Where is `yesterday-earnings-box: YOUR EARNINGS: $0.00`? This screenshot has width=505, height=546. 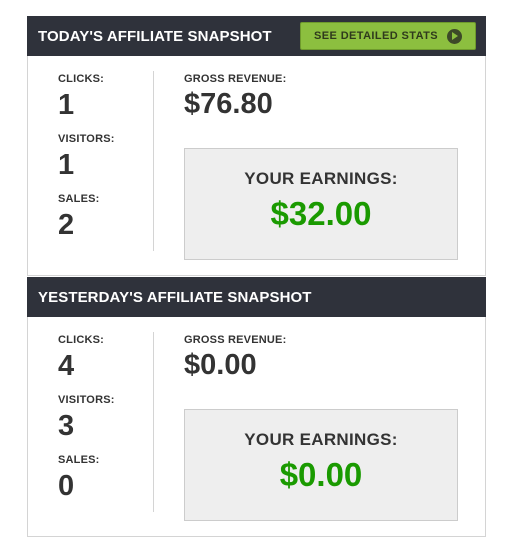
yesterday-earnings-box: YOUR EARNINGS: $0.00 is located at coordinates (321, 465).